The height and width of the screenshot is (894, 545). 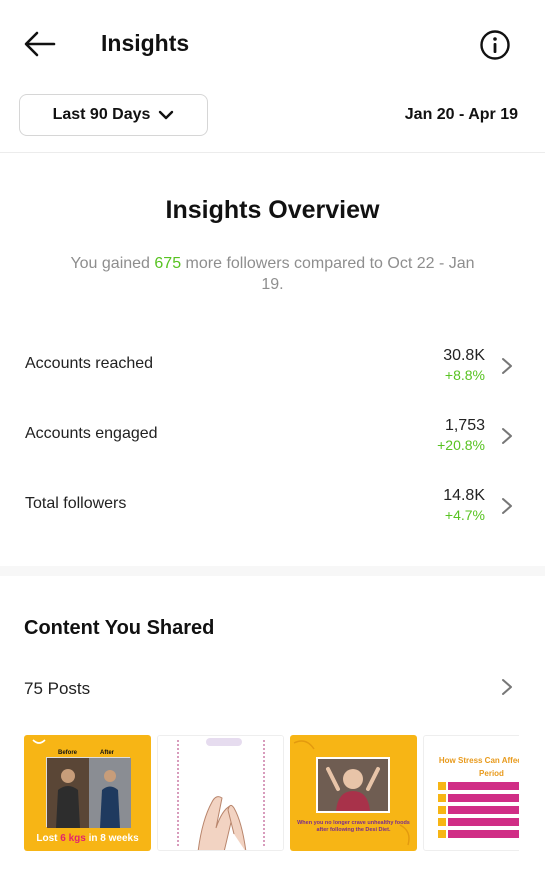 I want to click on caption-prefix: Lost, so click(x=48, y=838).